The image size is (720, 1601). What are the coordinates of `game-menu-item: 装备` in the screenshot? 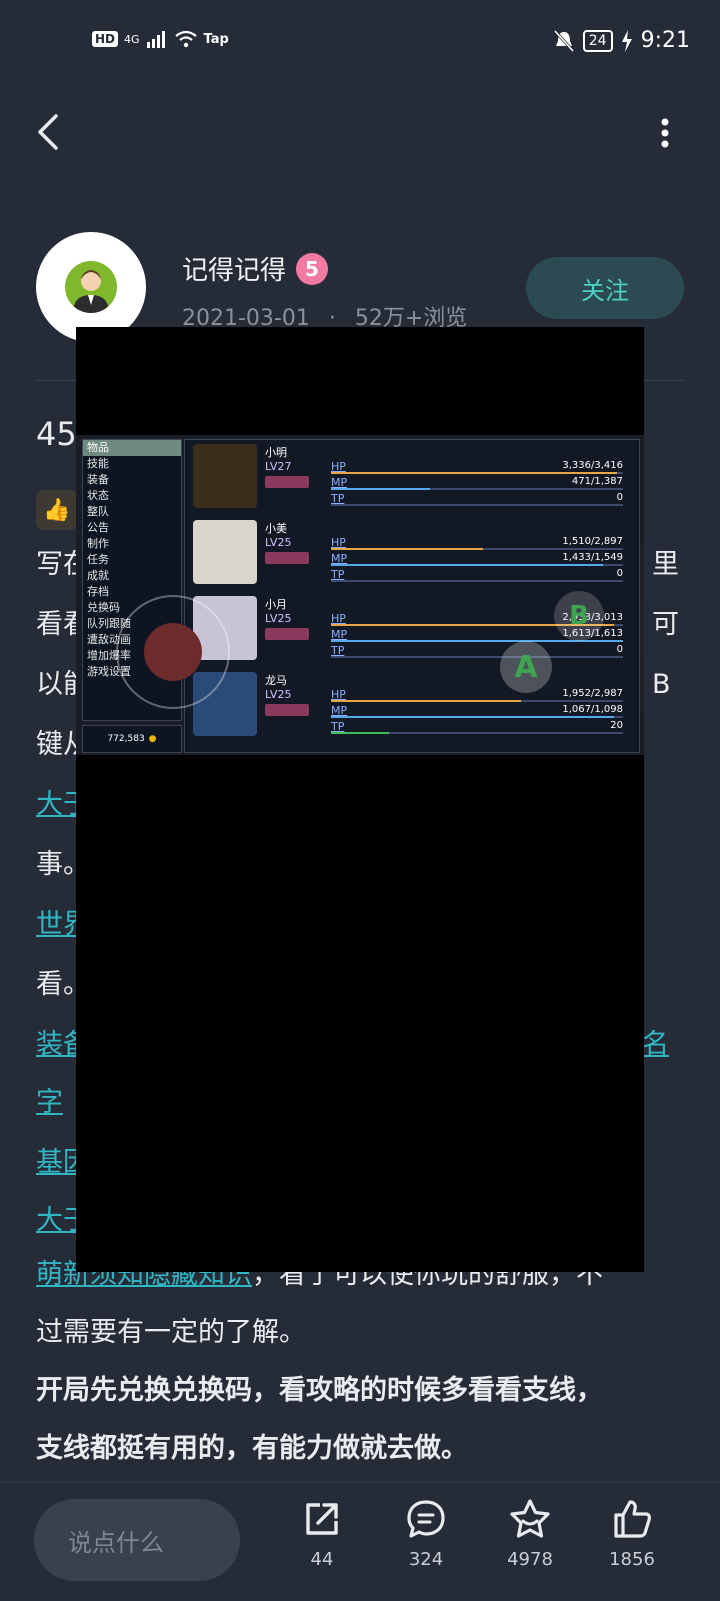 It's located at (132, 480).